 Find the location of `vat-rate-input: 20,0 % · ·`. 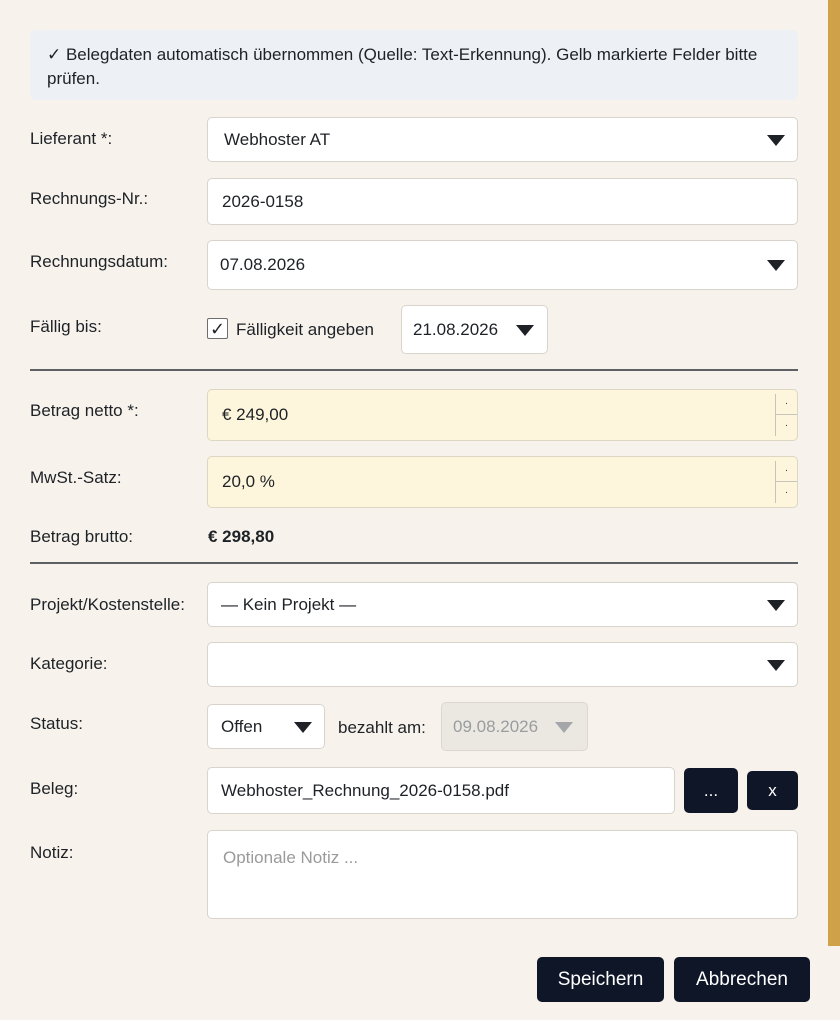

vat-rate-input: 20,0 % · · is located at coordinates (502, 482).